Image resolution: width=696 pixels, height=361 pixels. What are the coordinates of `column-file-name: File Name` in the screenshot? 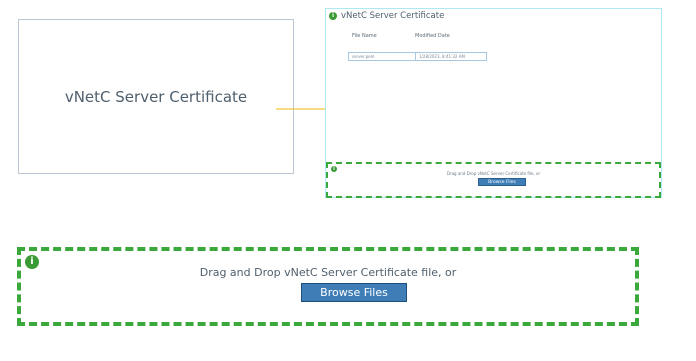 It's located at (364, 36).